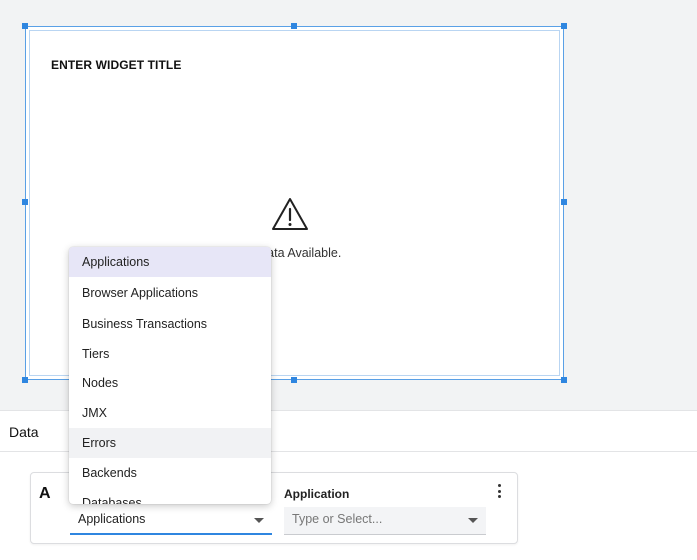 The image size is (697, 560). What do you see at coordinates (564, 202) in the screenshot?
I see `resize-handle-right` at bounding box center [564, 202].